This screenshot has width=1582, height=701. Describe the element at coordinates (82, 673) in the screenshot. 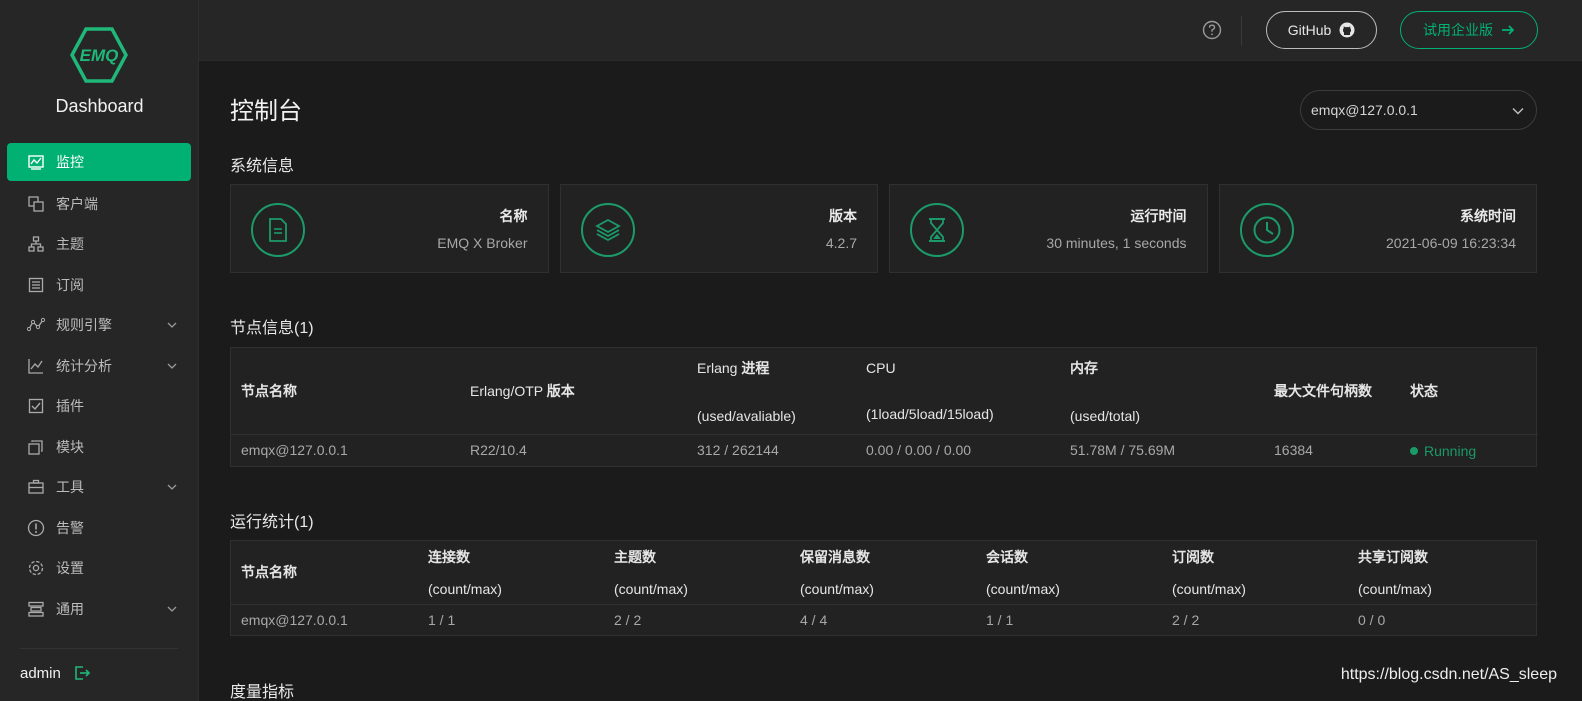

I see `logout-icon` at that location.